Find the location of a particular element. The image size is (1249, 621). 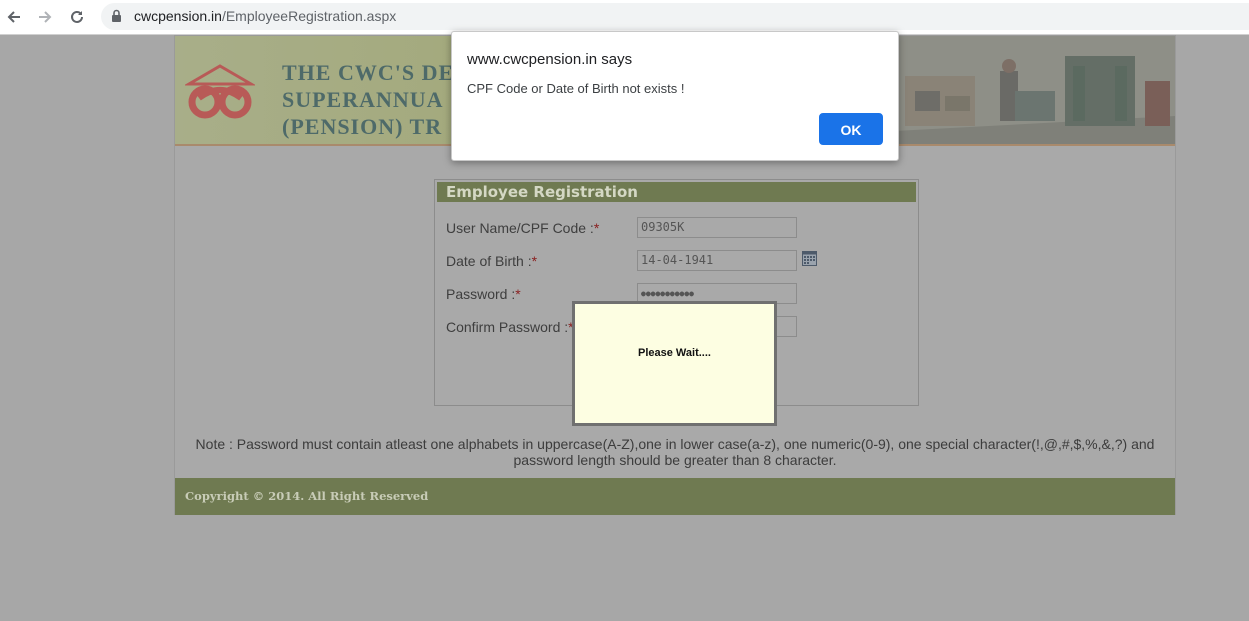

cwc-logo-icon is located at coordinates (220, 91).